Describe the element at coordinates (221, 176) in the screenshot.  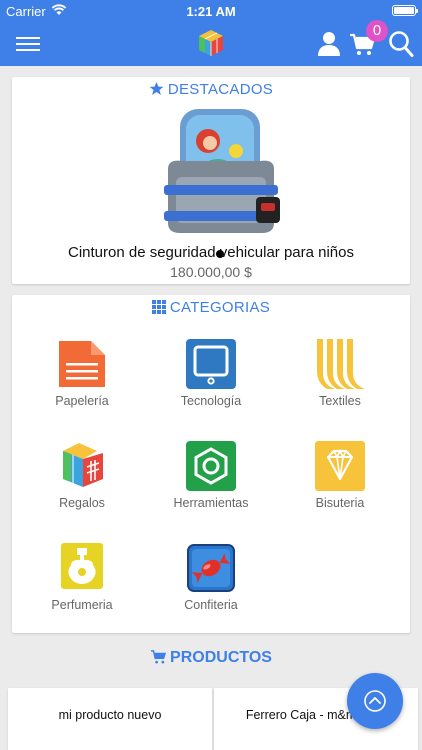
I see `featured-product-image` at that location.